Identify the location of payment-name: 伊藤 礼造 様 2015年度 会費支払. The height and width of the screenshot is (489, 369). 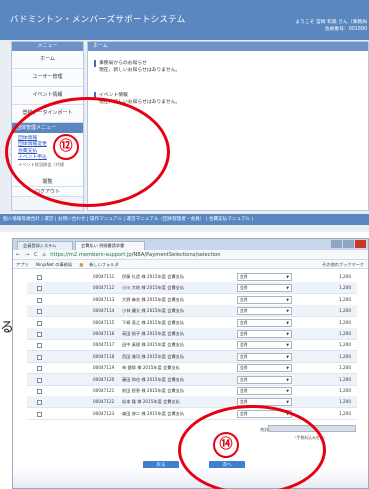
(153, 276).